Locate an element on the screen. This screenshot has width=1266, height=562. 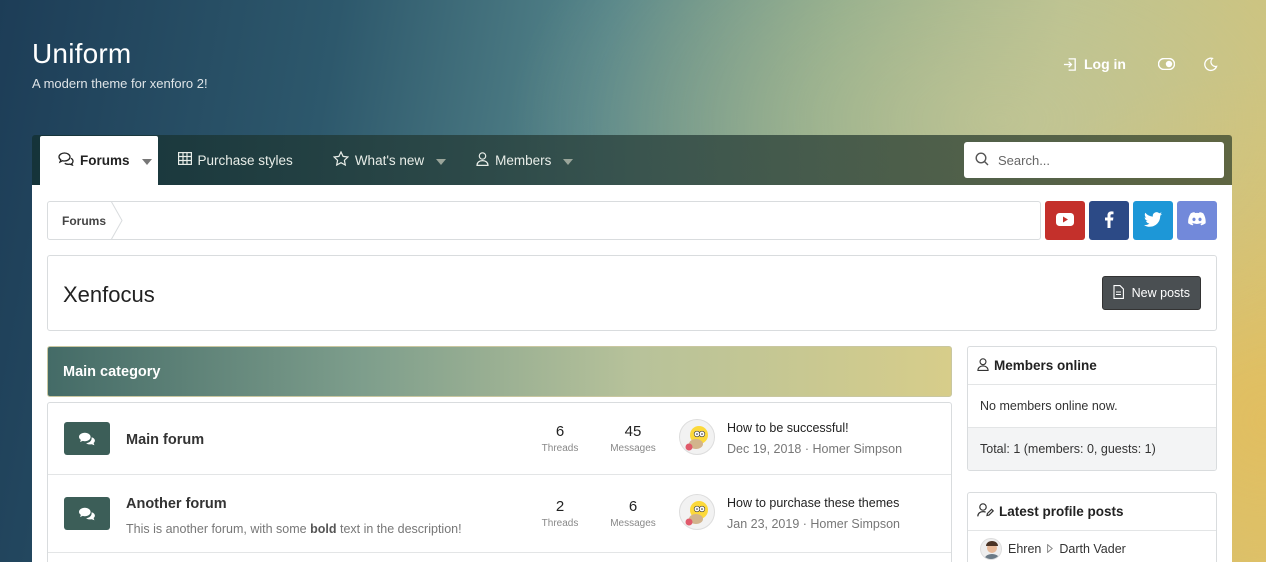
category-header: Main category is located at coordinates (499, 371).